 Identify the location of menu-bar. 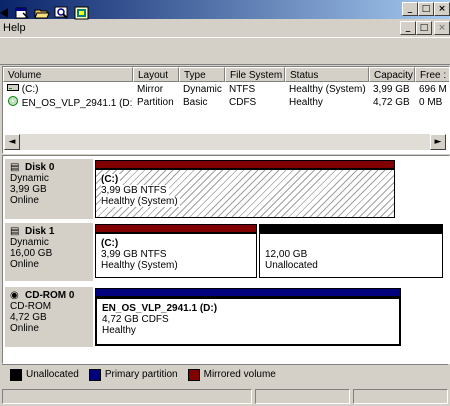
(225, 28).